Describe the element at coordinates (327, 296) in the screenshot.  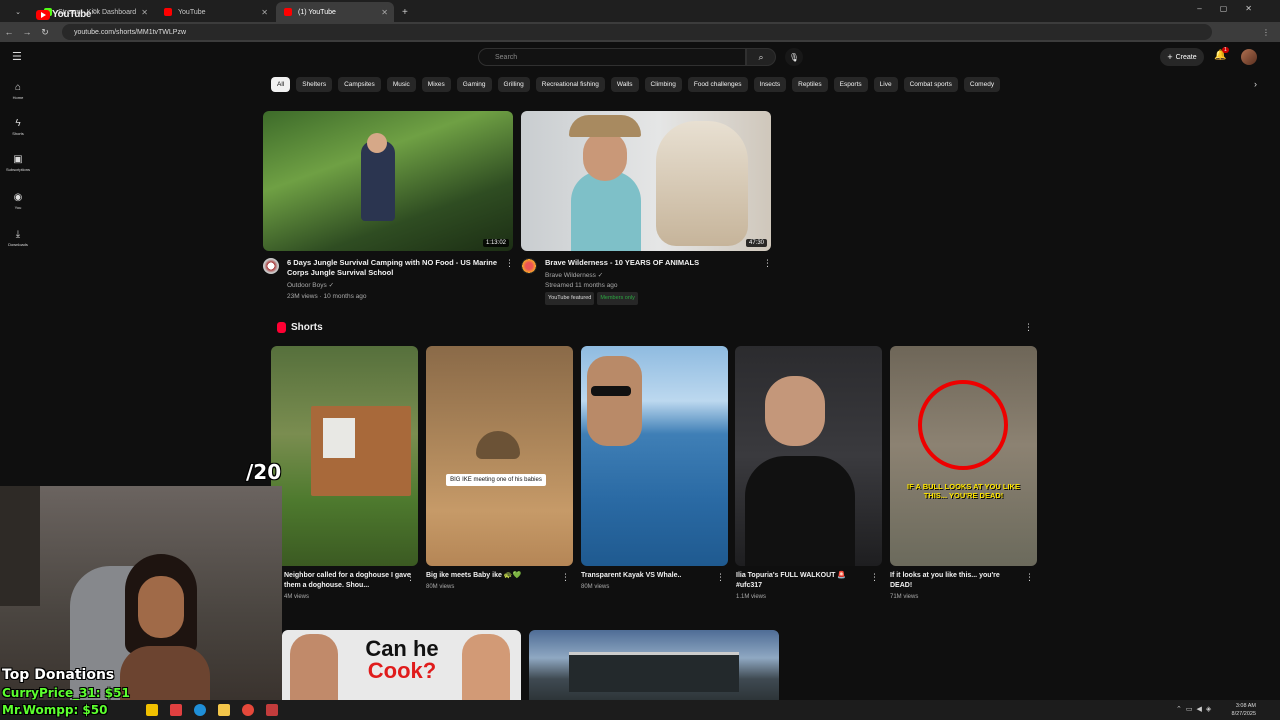
I see `video-meta: 23M views · 10 months ago` at that location.